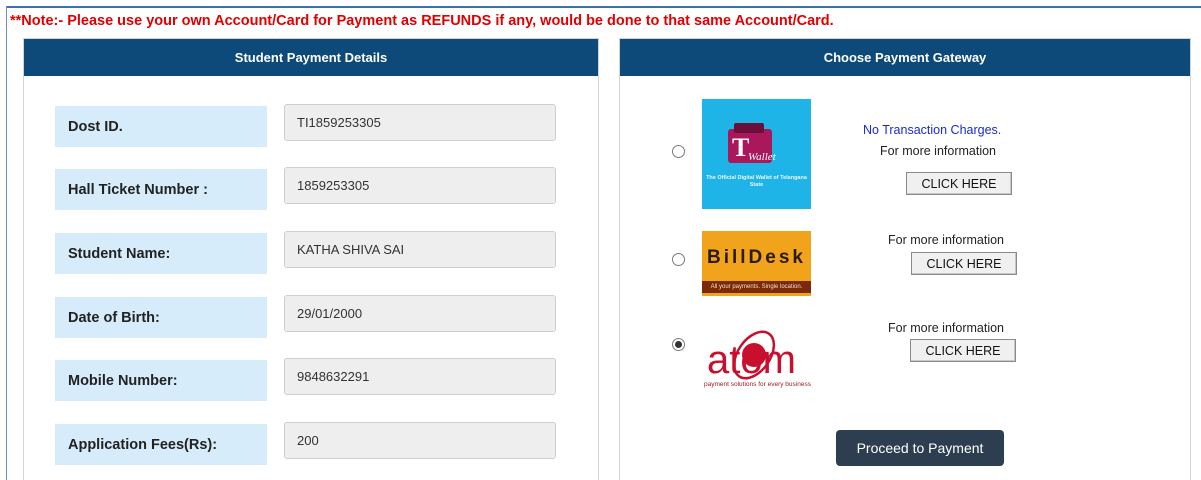  I want to click on no-charges-text: No Transaction Charges., so click(932, 130).